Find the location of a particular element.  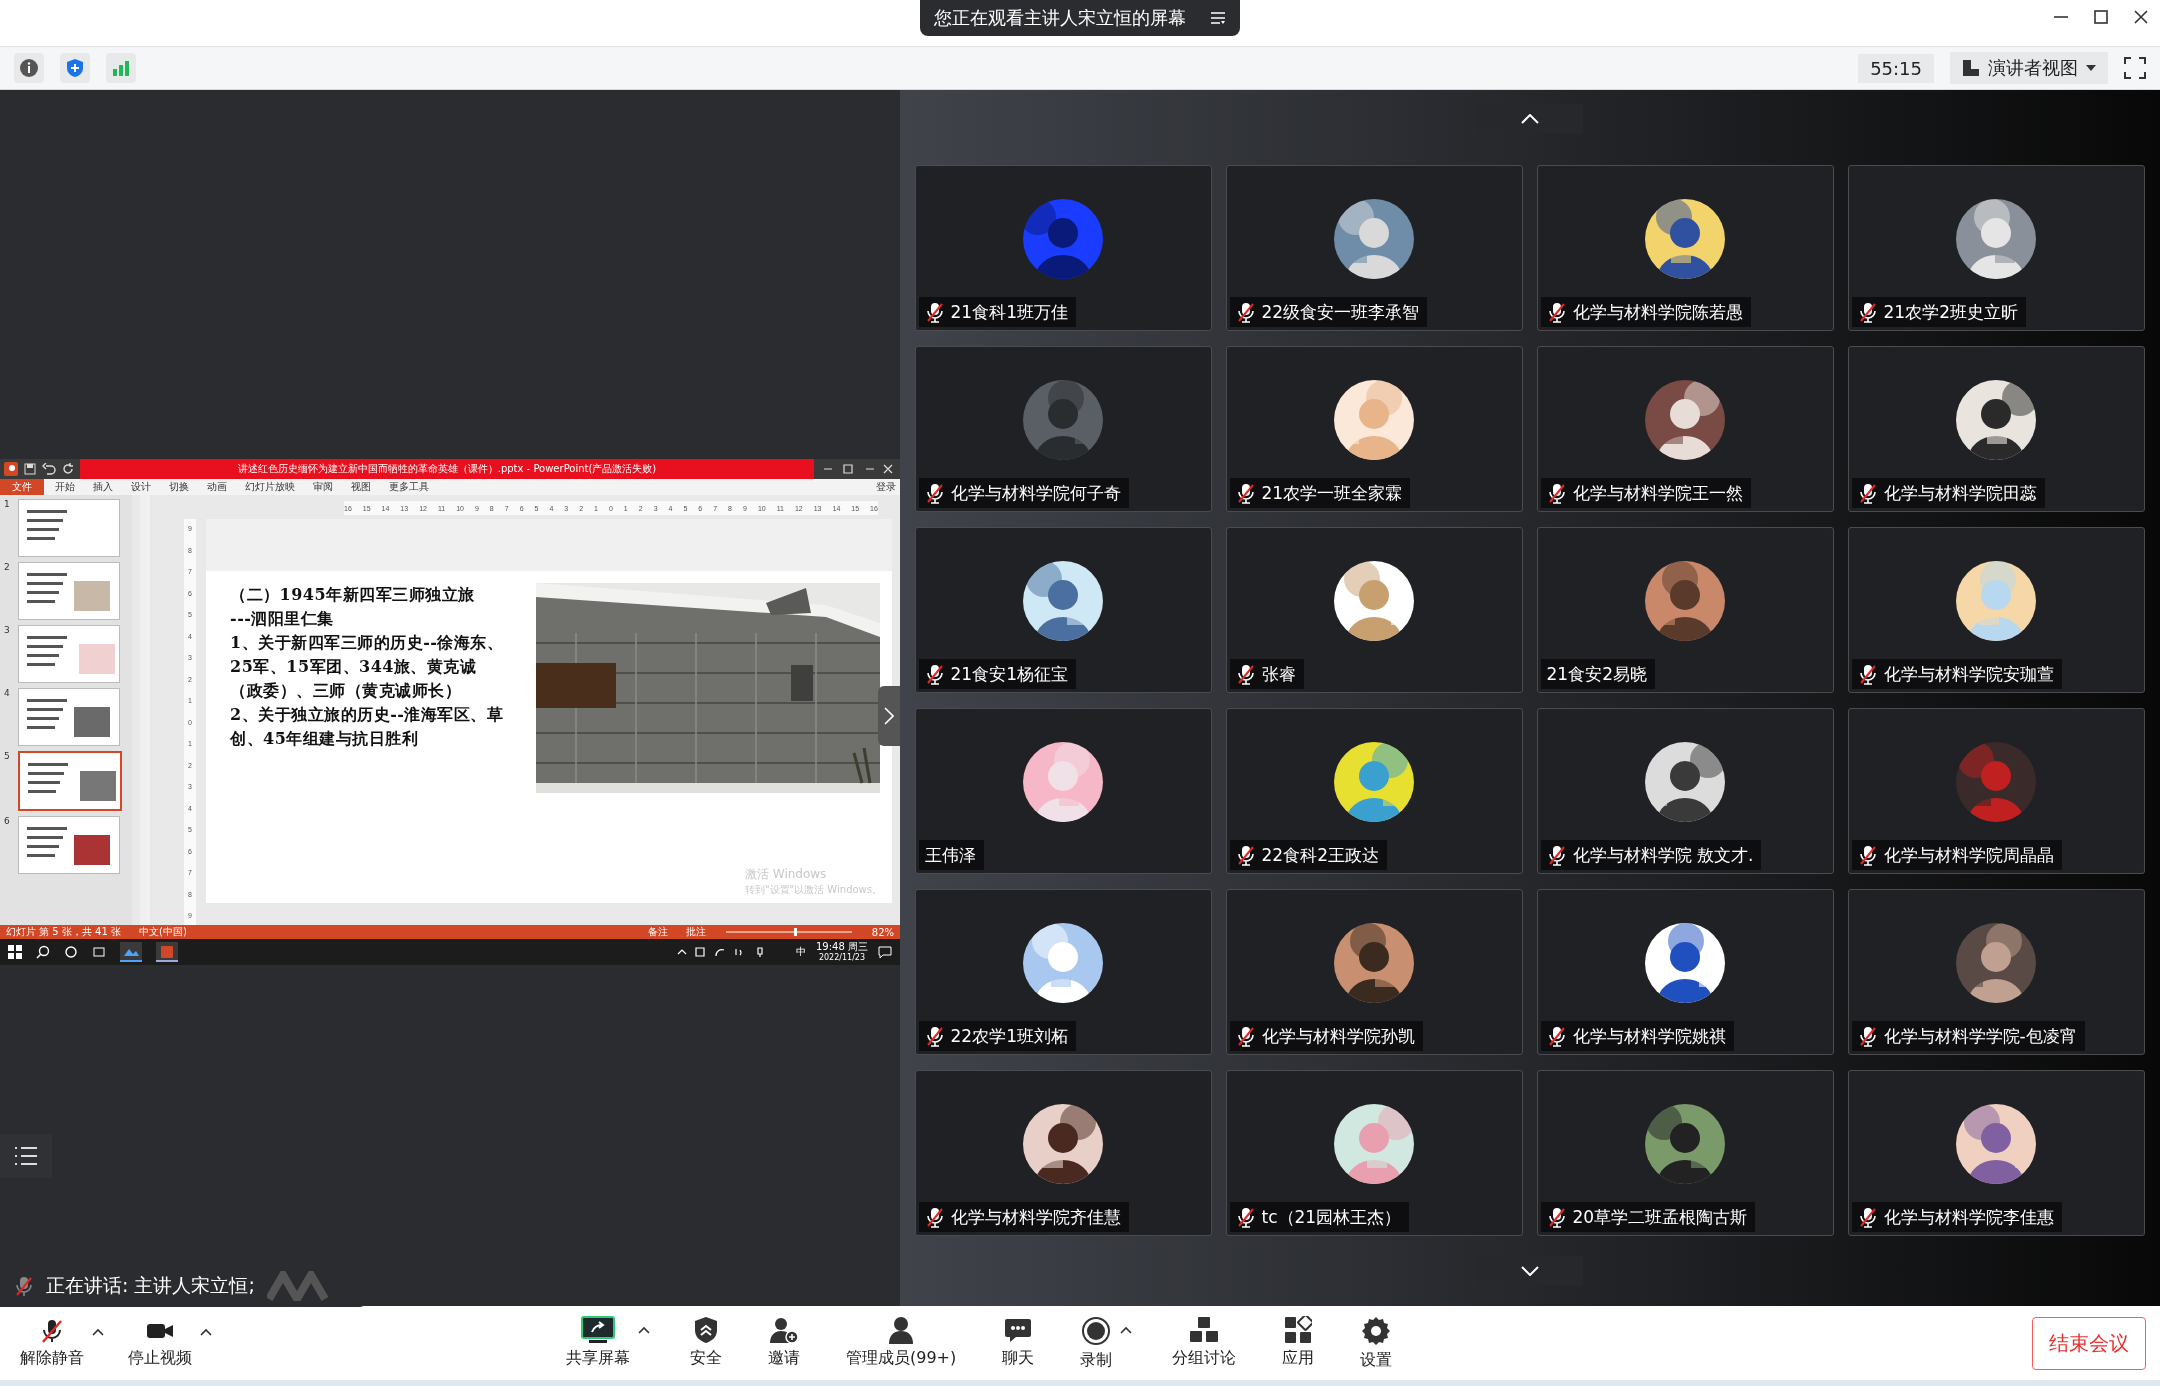

shield-button: 安全 is located at coordinates (706, 1342).